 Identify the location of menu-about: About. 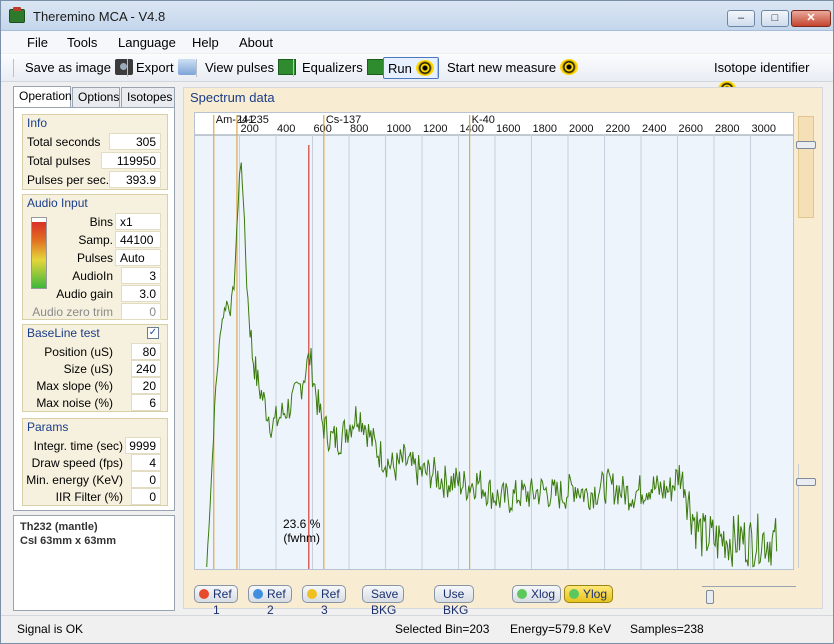
(256, 42).